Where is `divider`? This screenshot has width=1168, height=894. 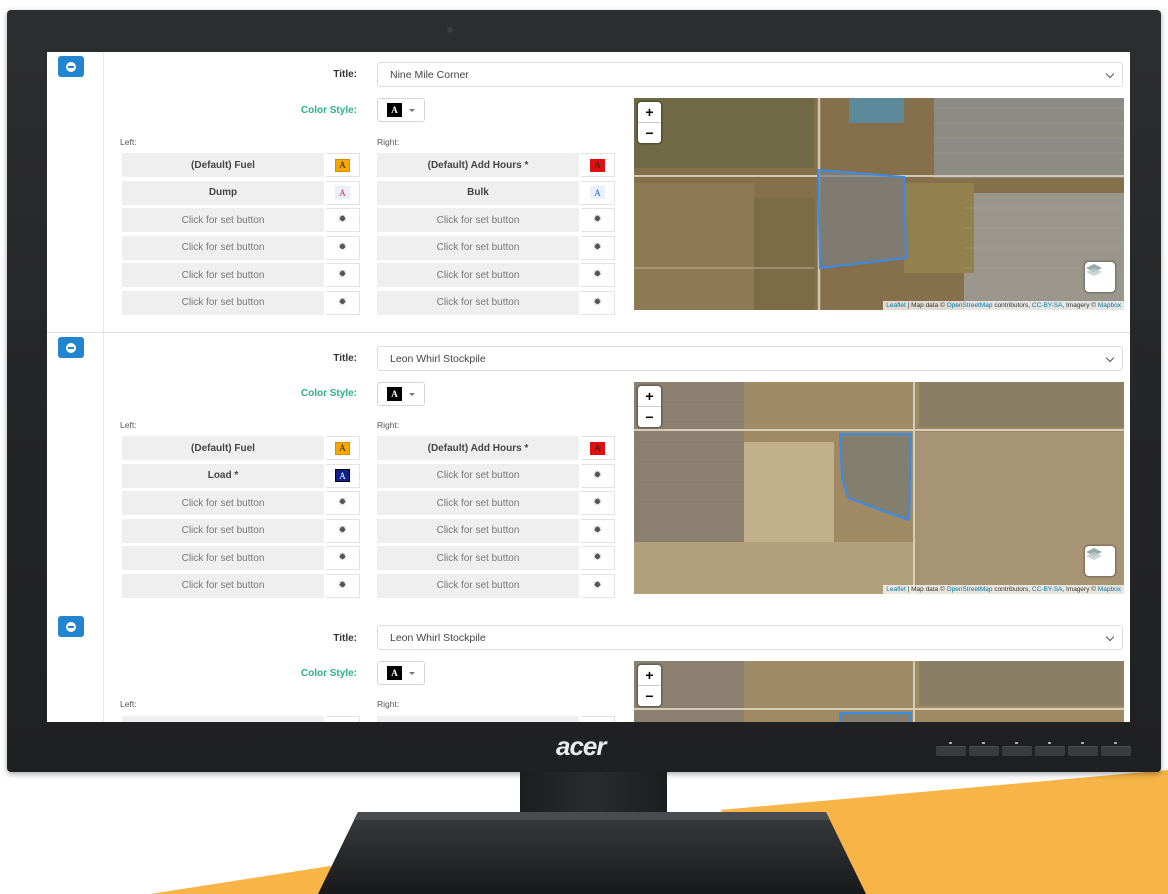
divider is located at coordinates (103, 473).